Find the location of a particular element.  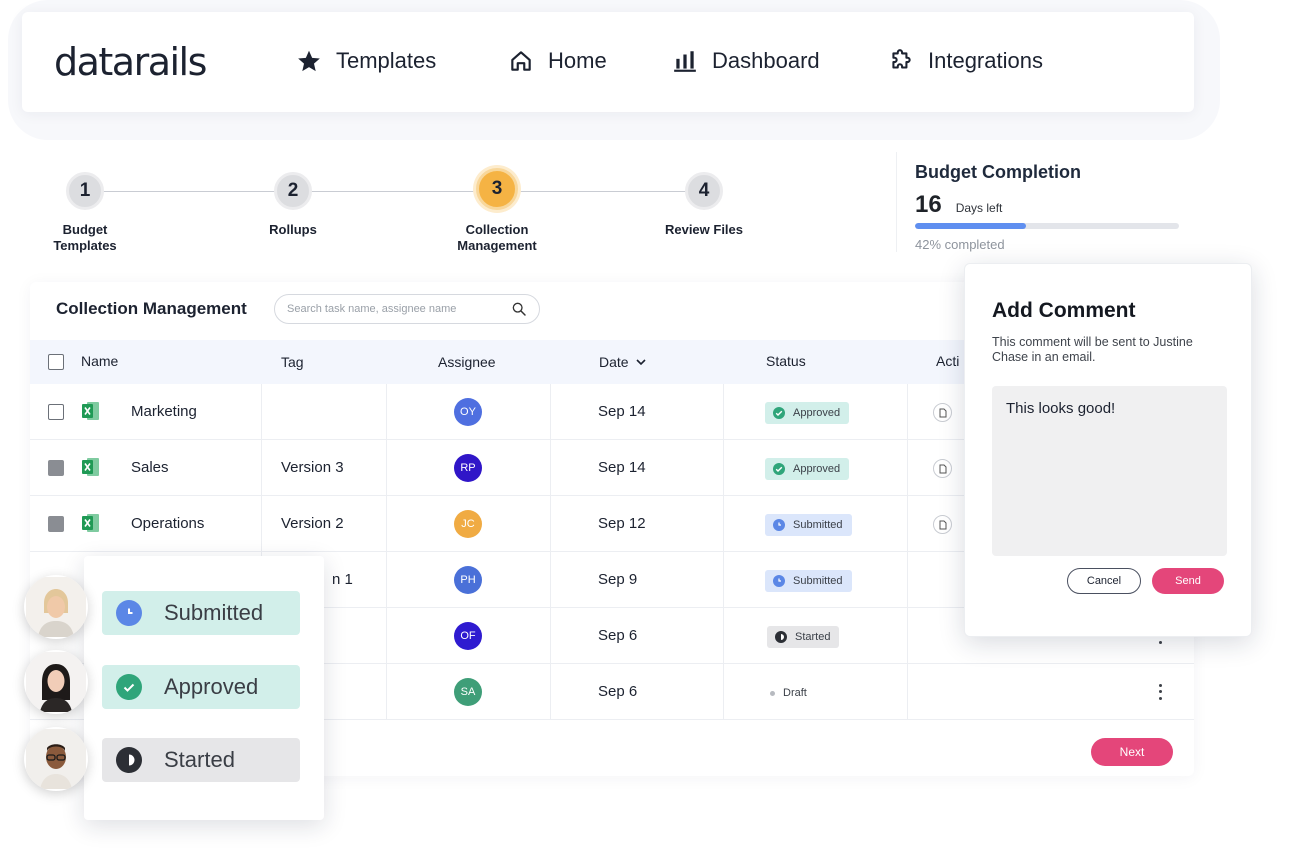

nav-item-templates: Templates is located at coordinates (366, 61).